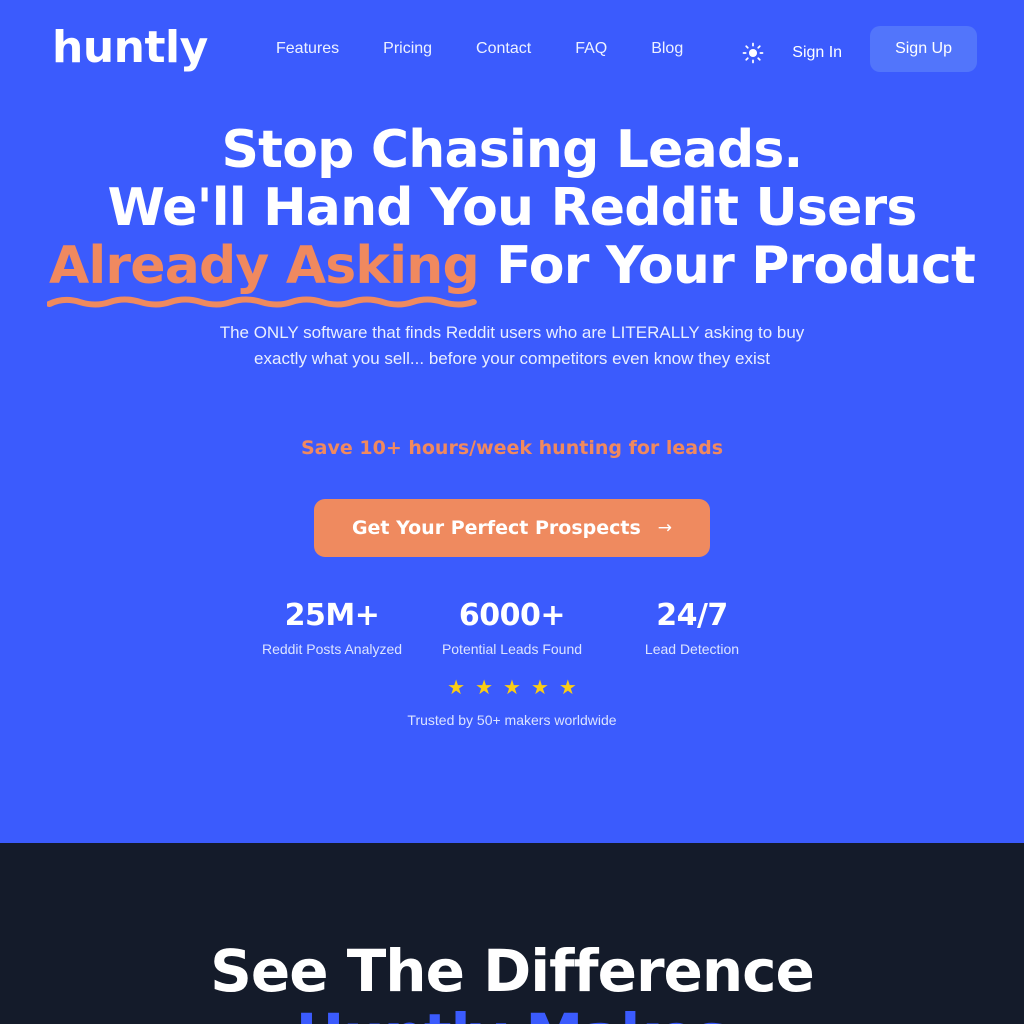  I want to click on headline-accent-text: Already Asking, so click(264, 266).